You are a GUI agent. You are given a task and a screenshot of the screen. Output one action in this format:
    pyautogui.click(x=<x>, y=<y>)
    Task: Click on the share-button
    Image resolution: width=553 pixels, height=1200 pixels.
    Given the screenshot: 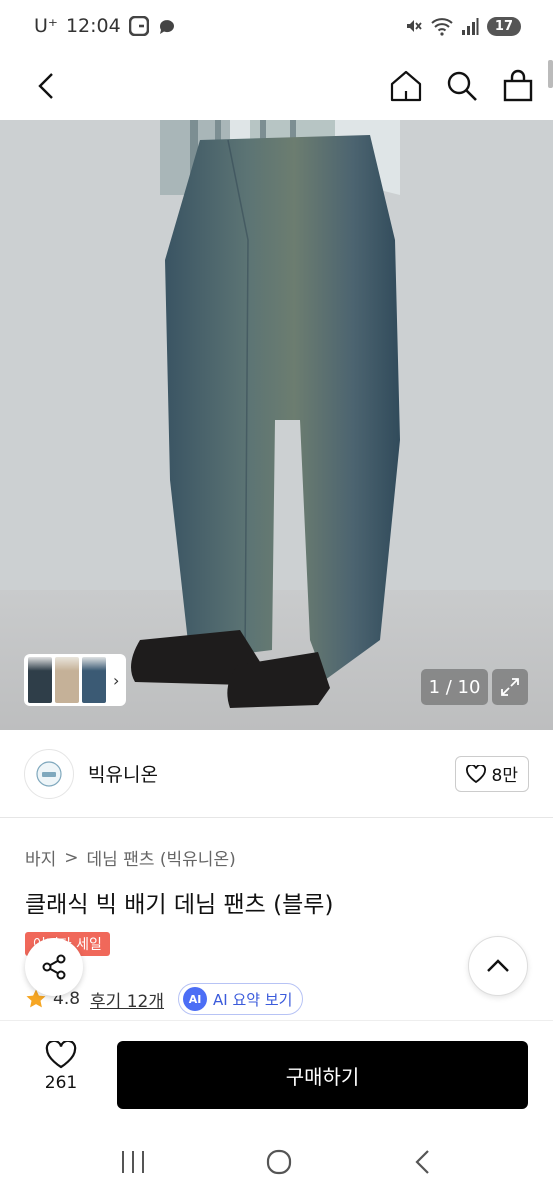 What is the action you would take?
    pyautogui.click(x=54, y=967)
    